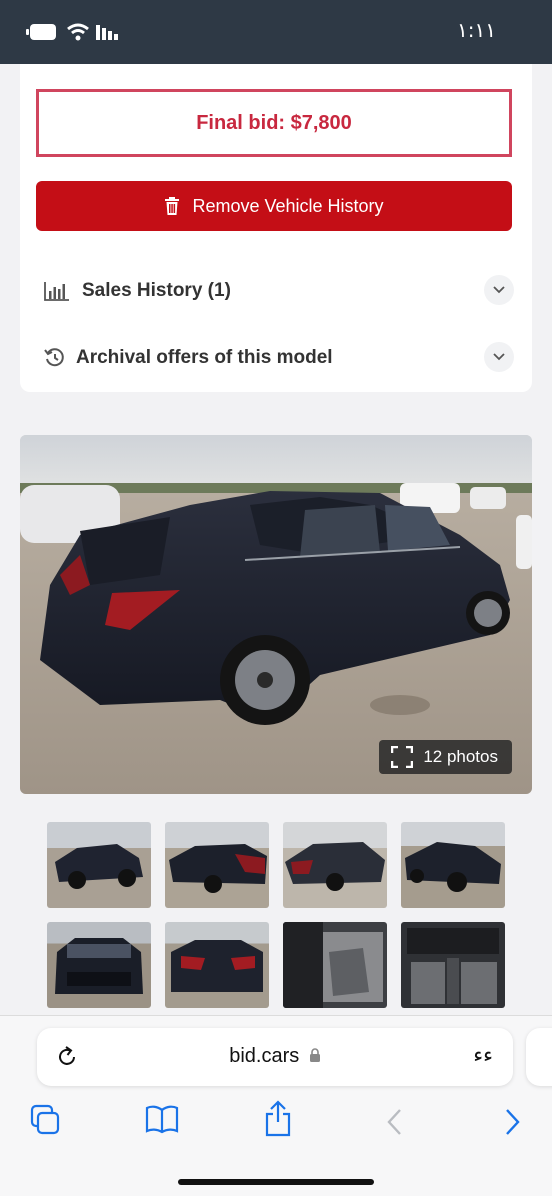 The image size is (552, 1196). Describe the element at coordinates (460, 756) in the screenshot. I see `photos-count-text: 12 photos` at that location.